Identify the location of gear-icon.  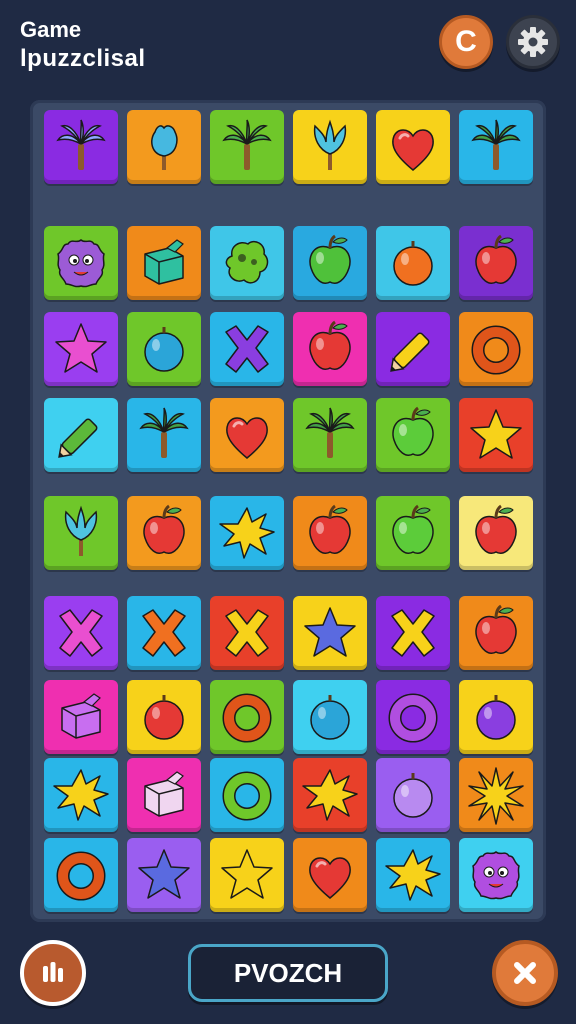
(533, 42).